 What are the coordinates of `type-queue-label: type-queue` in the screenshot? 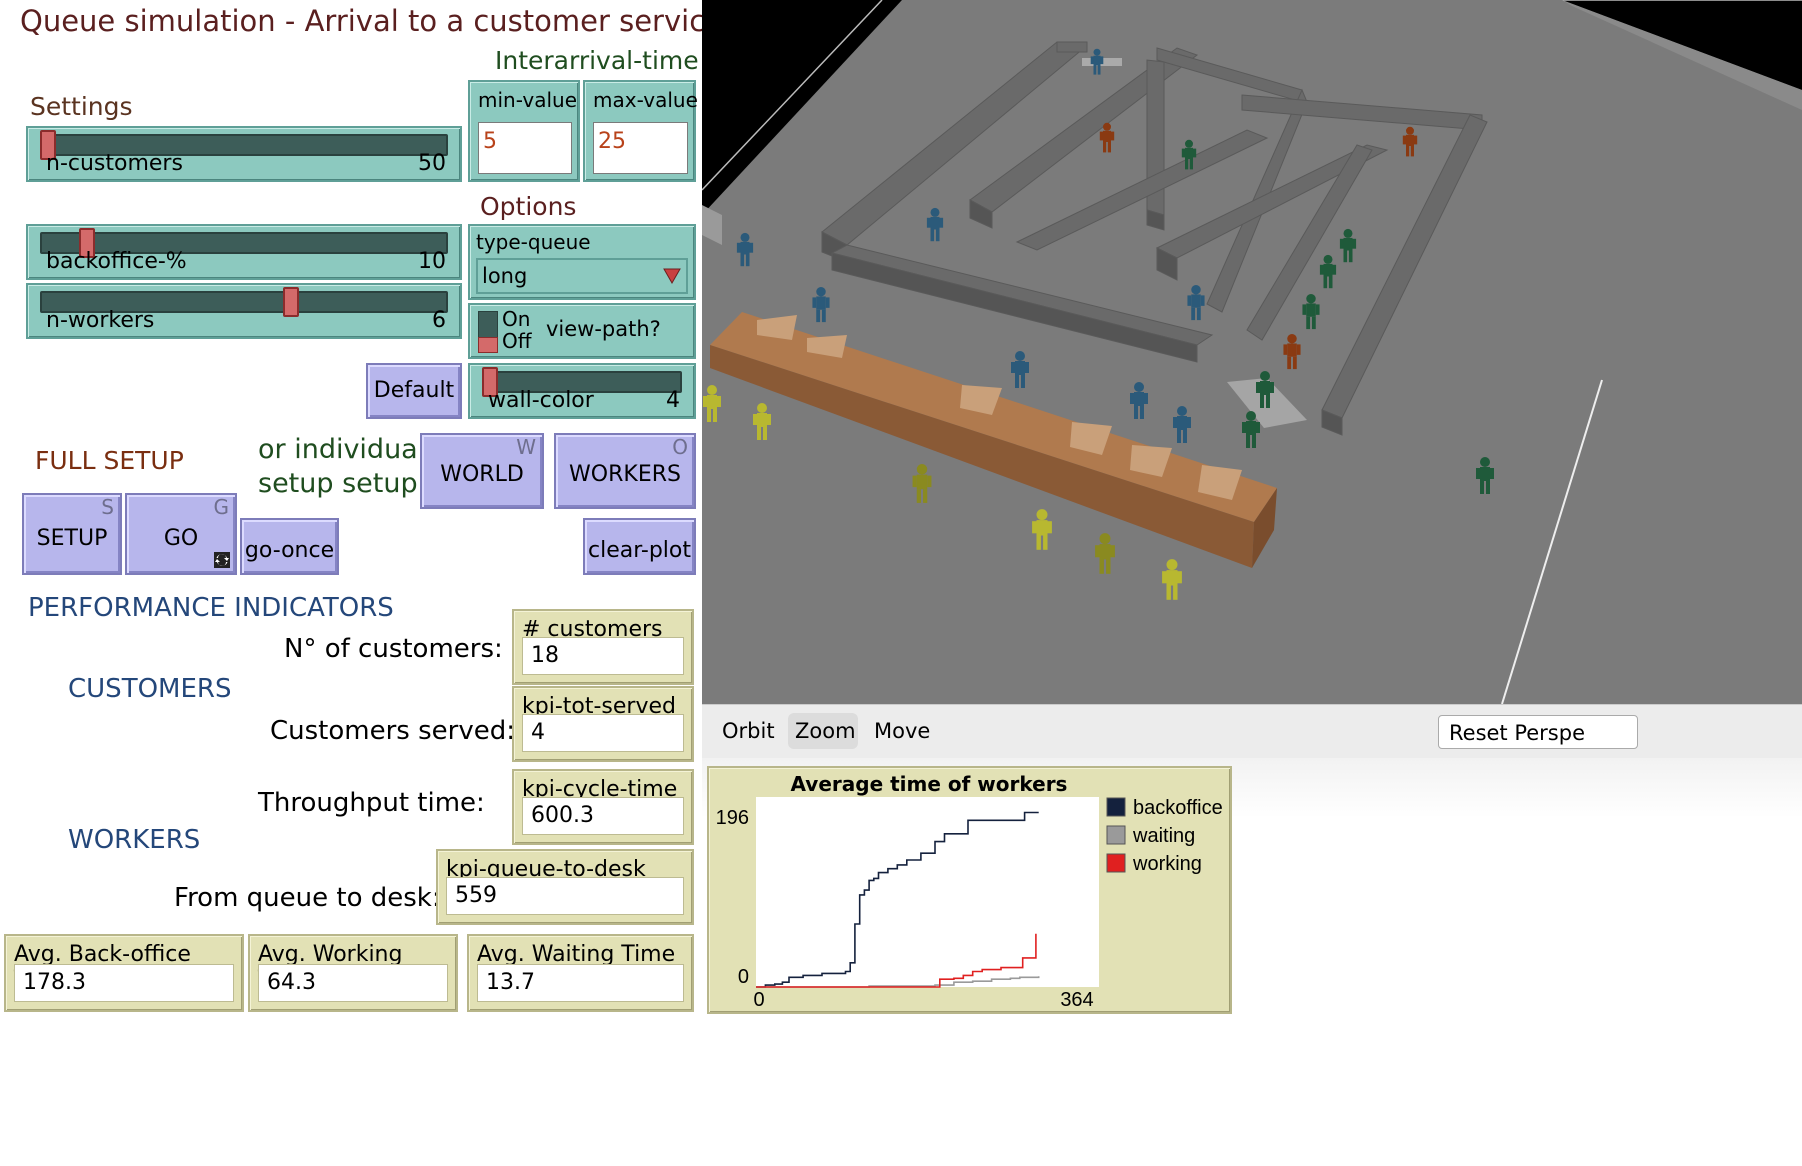 It's located at (533, 242).